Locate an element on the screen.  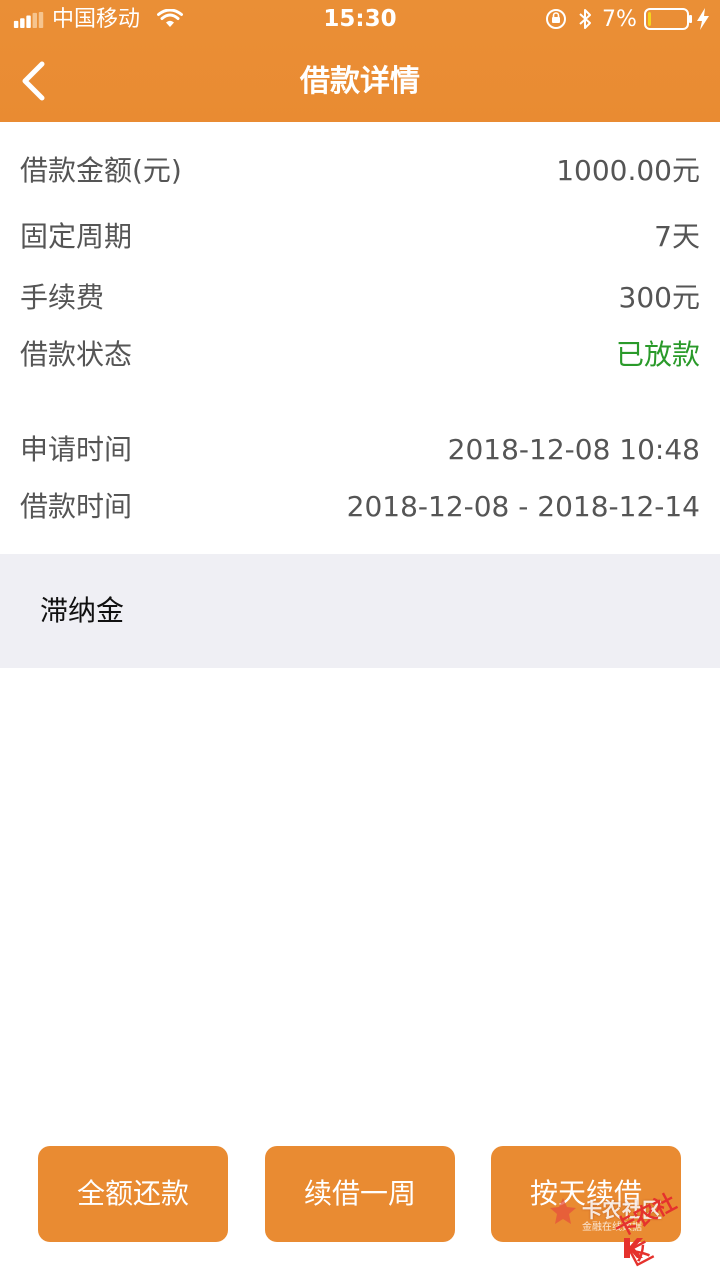
detail-row-period: 固定周期 7天 is located at coordinates (360, 237).